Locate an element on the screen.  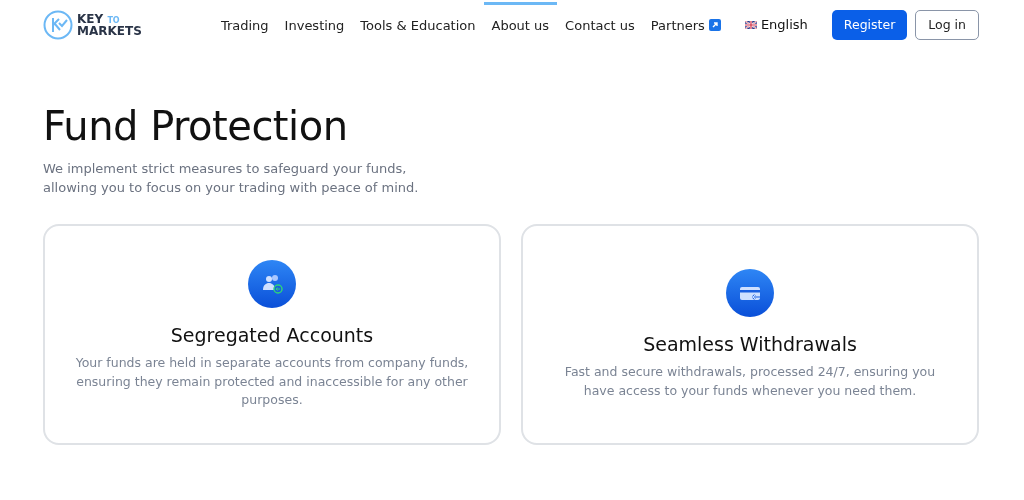
nav-link: Investing is located at coordinates (314, 25).